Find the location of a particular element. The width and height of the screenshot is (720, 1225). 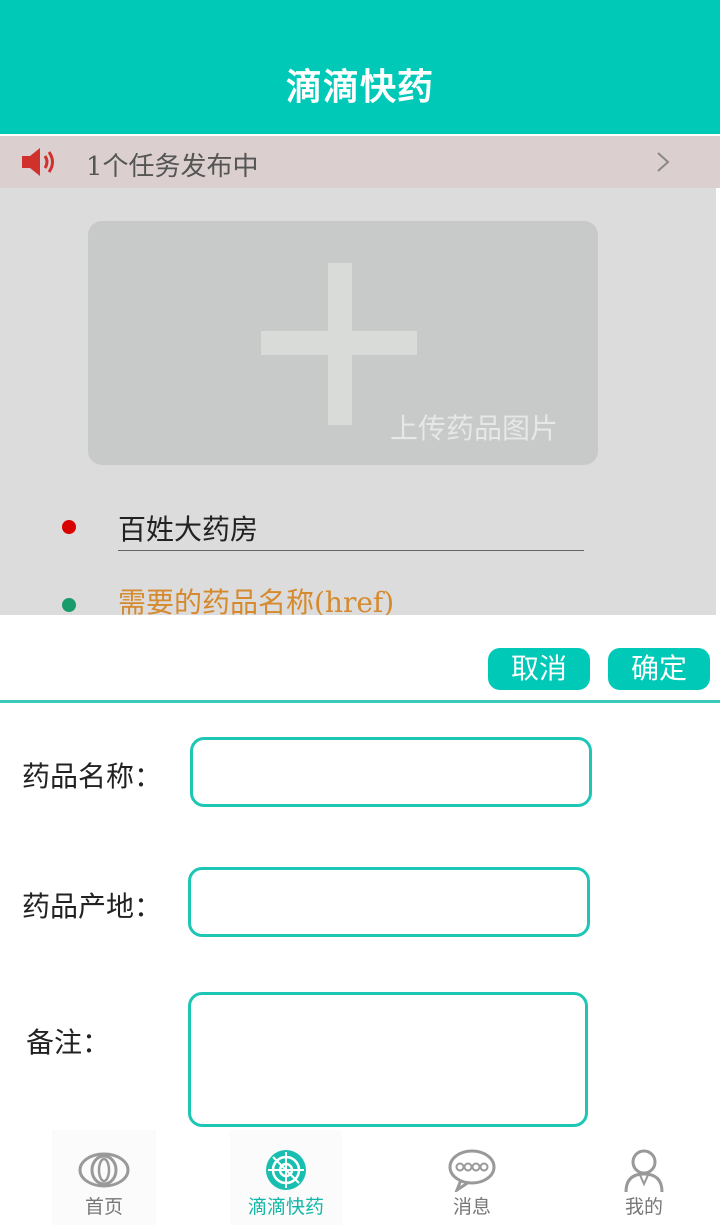

pharmacy-underline is located at coordinates (351, 550).